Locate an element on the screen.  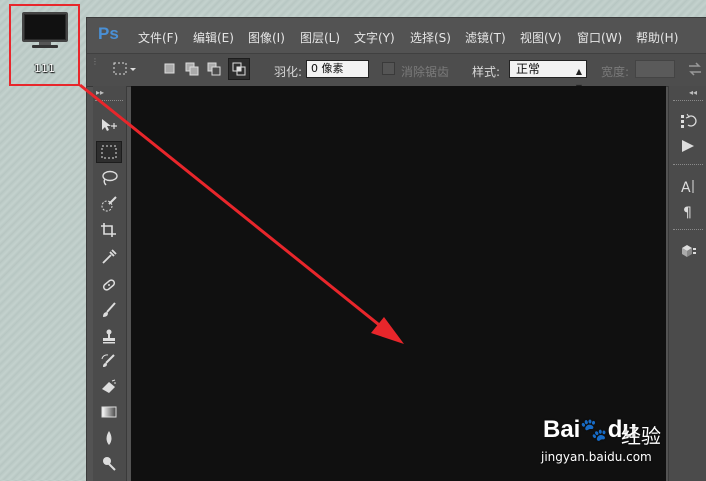
style-select-value: 正常 is located at coordinates (528, 69).